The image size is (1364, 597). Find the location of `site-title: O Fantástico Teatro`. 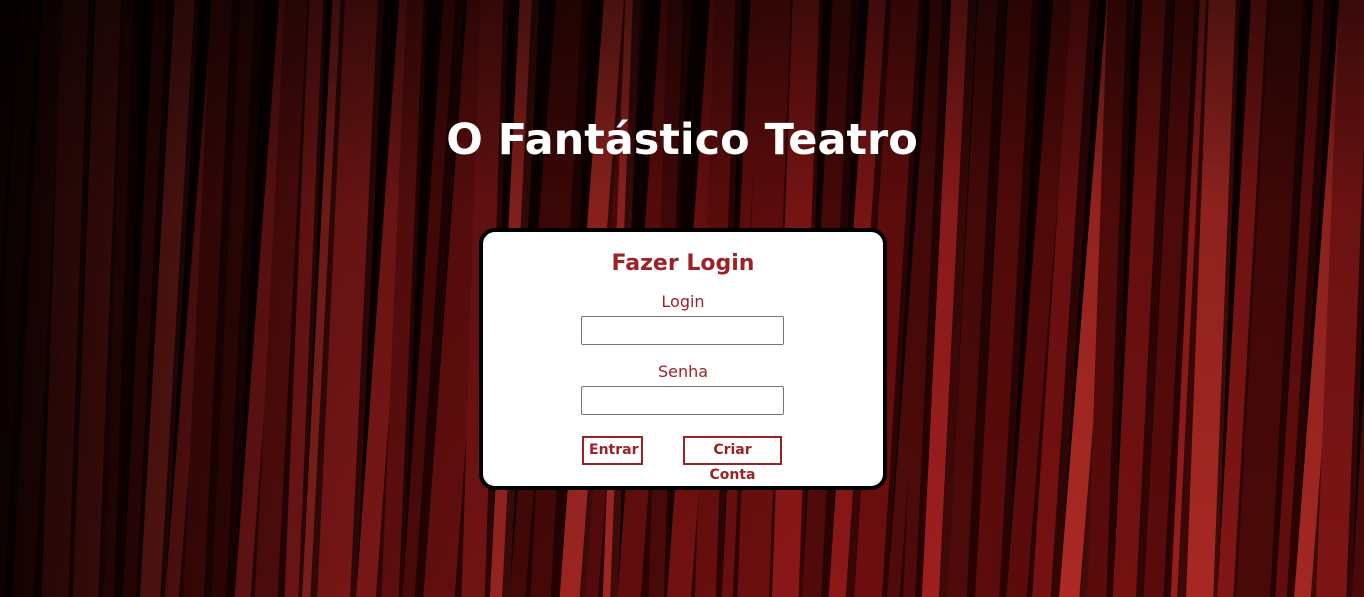

site-title: O Fantástico Teatro is located at coordinates (682, 140).